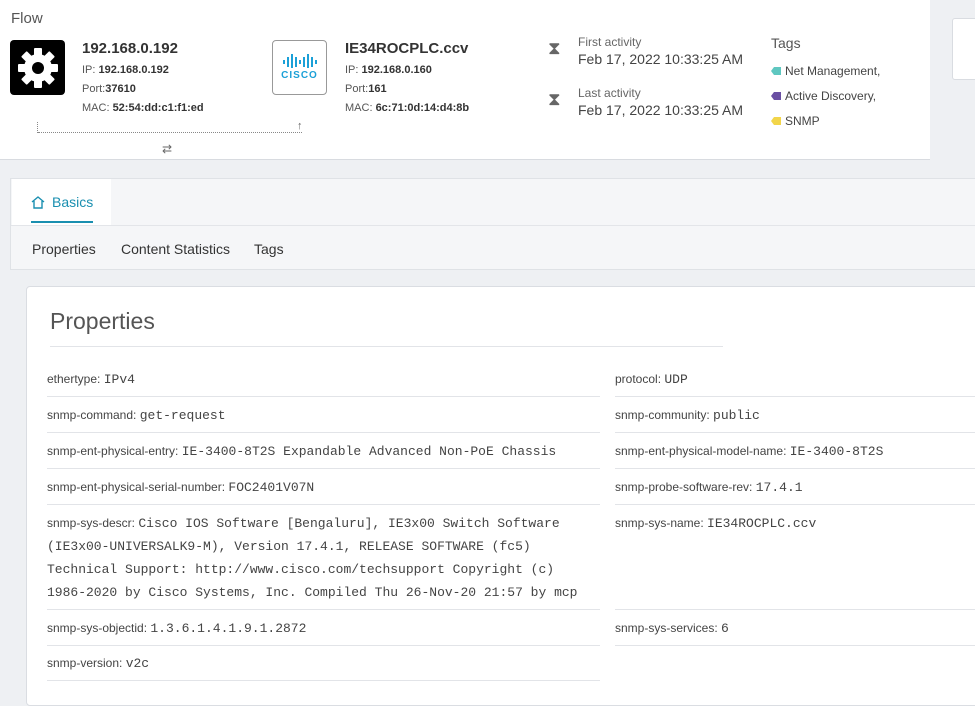  I want to click on properties-title: Properties, so click(102, 321).